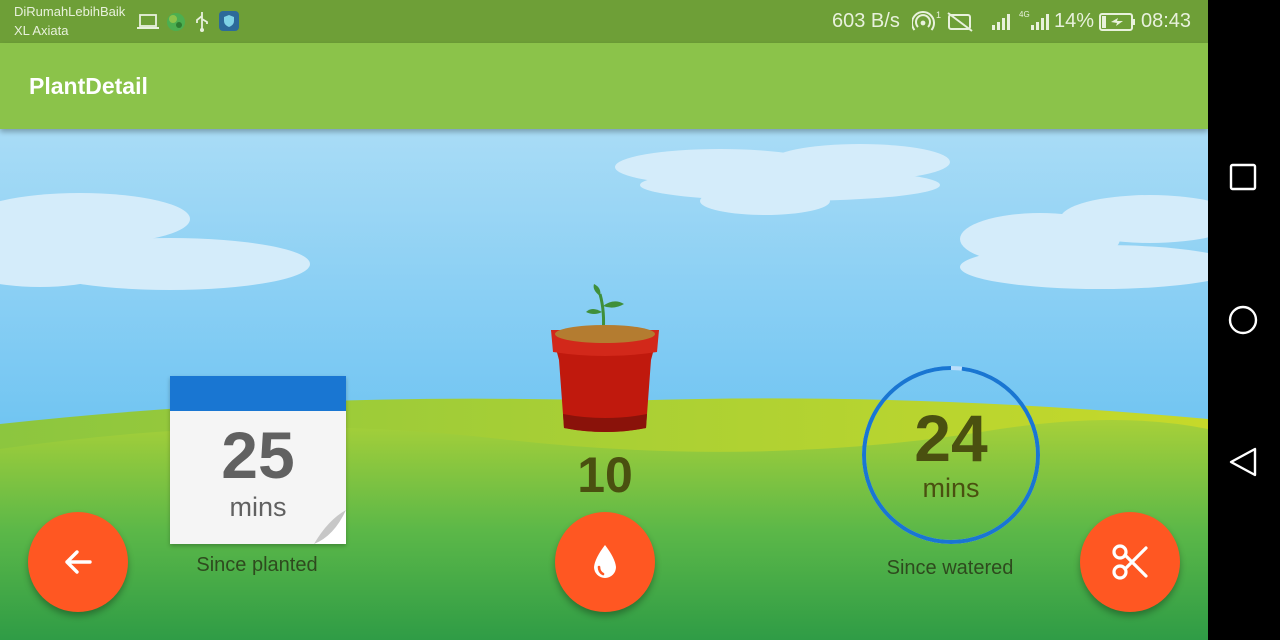 The width and height of the screenshot is (1280, 640). I want to click on back-triangle-icon, so click(1244, 462).